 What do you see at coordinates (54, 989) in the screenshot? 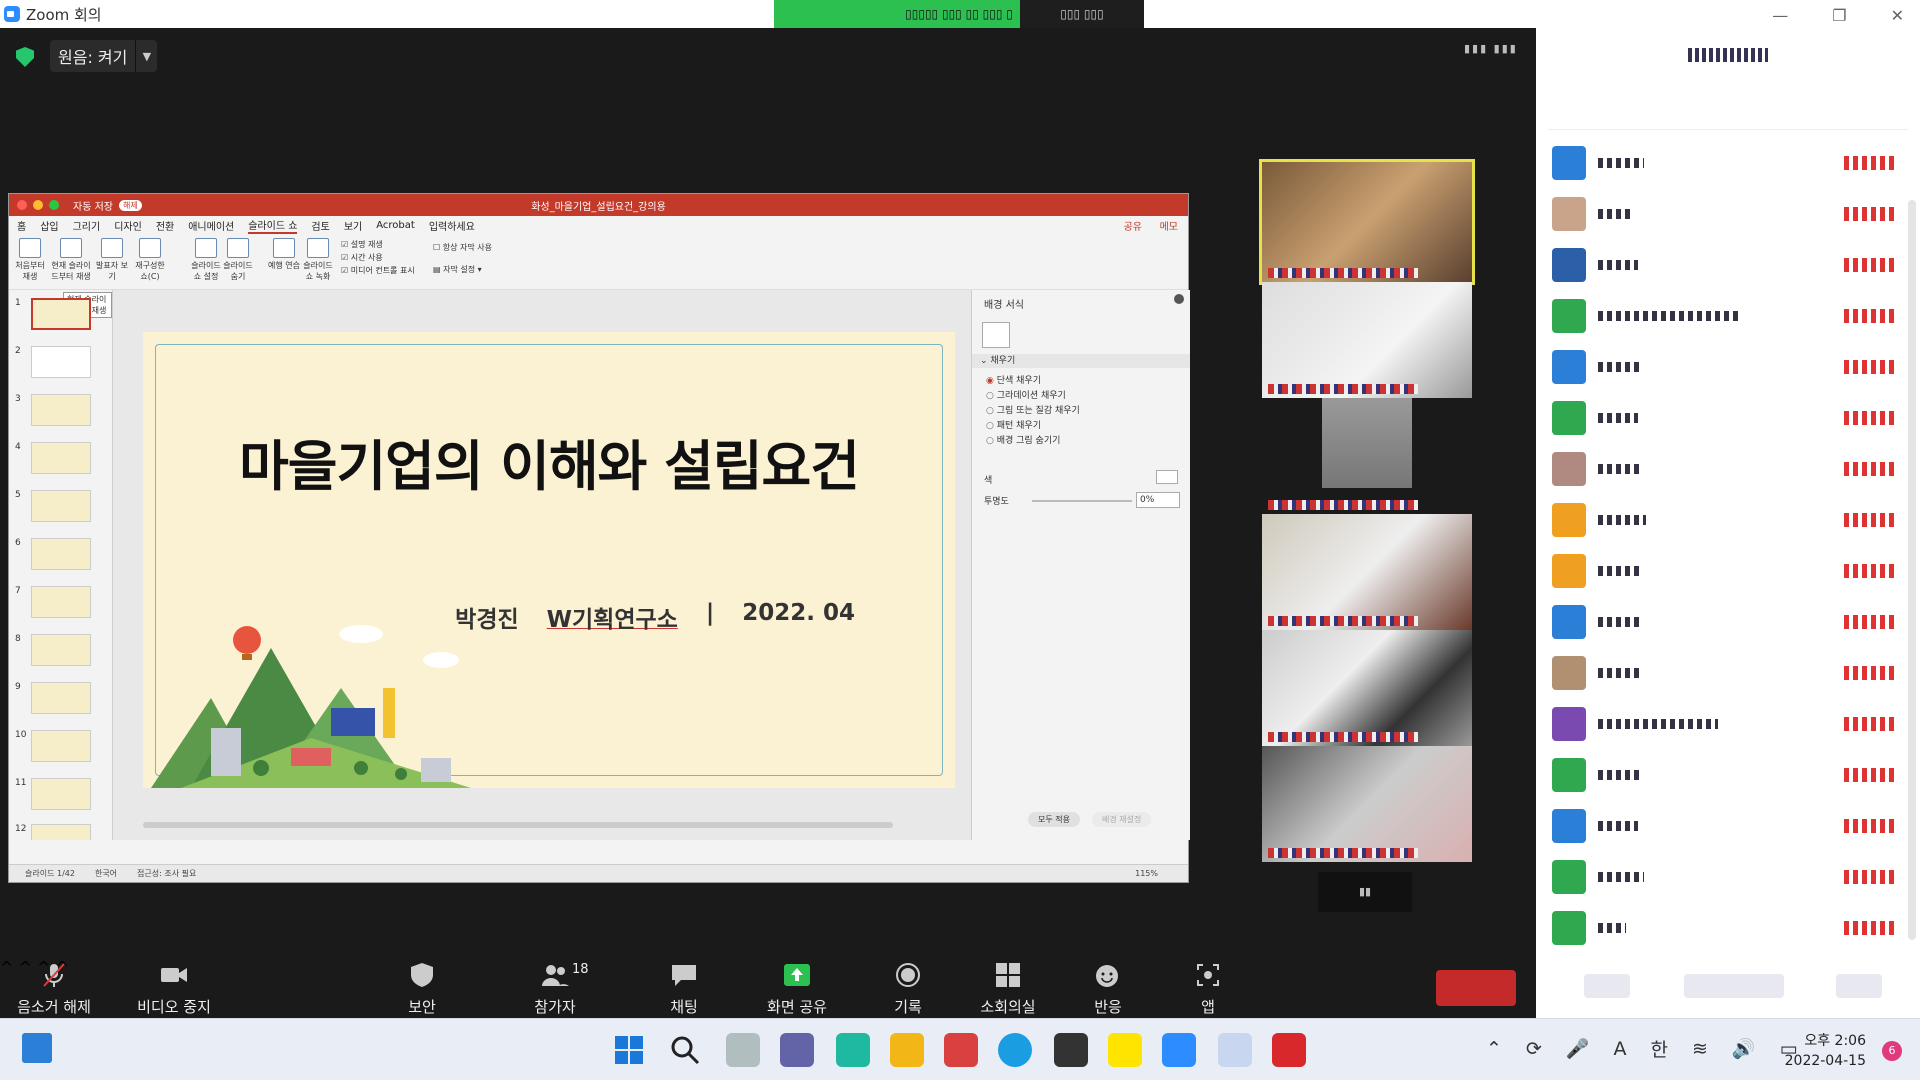
I see `unmute-button: 음소거 해제` at bounding box center [54, 989].